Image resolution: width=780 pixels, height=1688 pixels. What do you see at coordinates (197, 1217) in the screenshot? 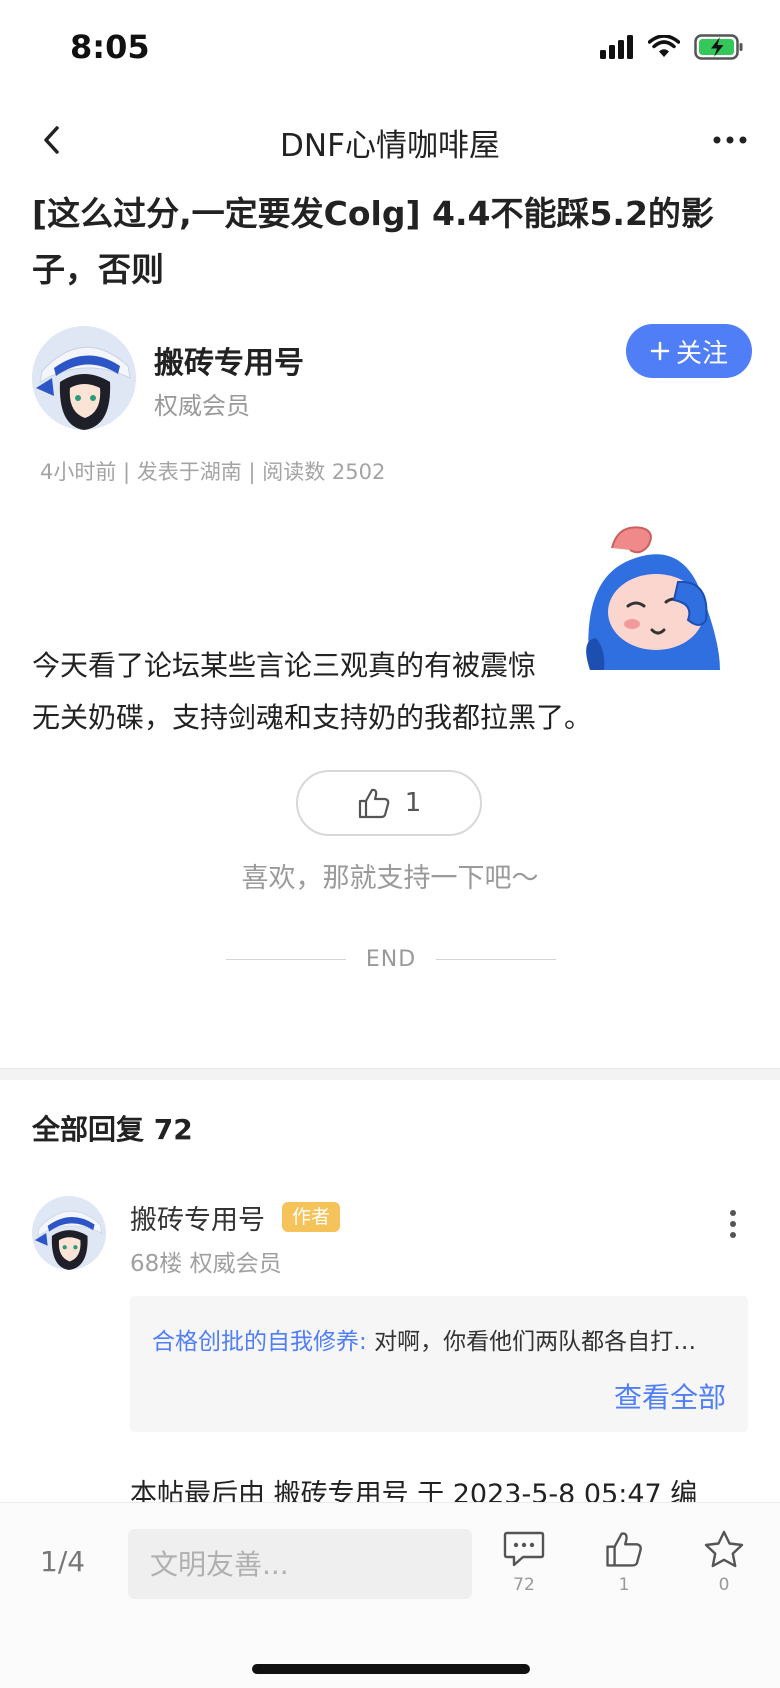
I see `reply-author-name: 搬砖专用号` at bounding box center [197, 1217].